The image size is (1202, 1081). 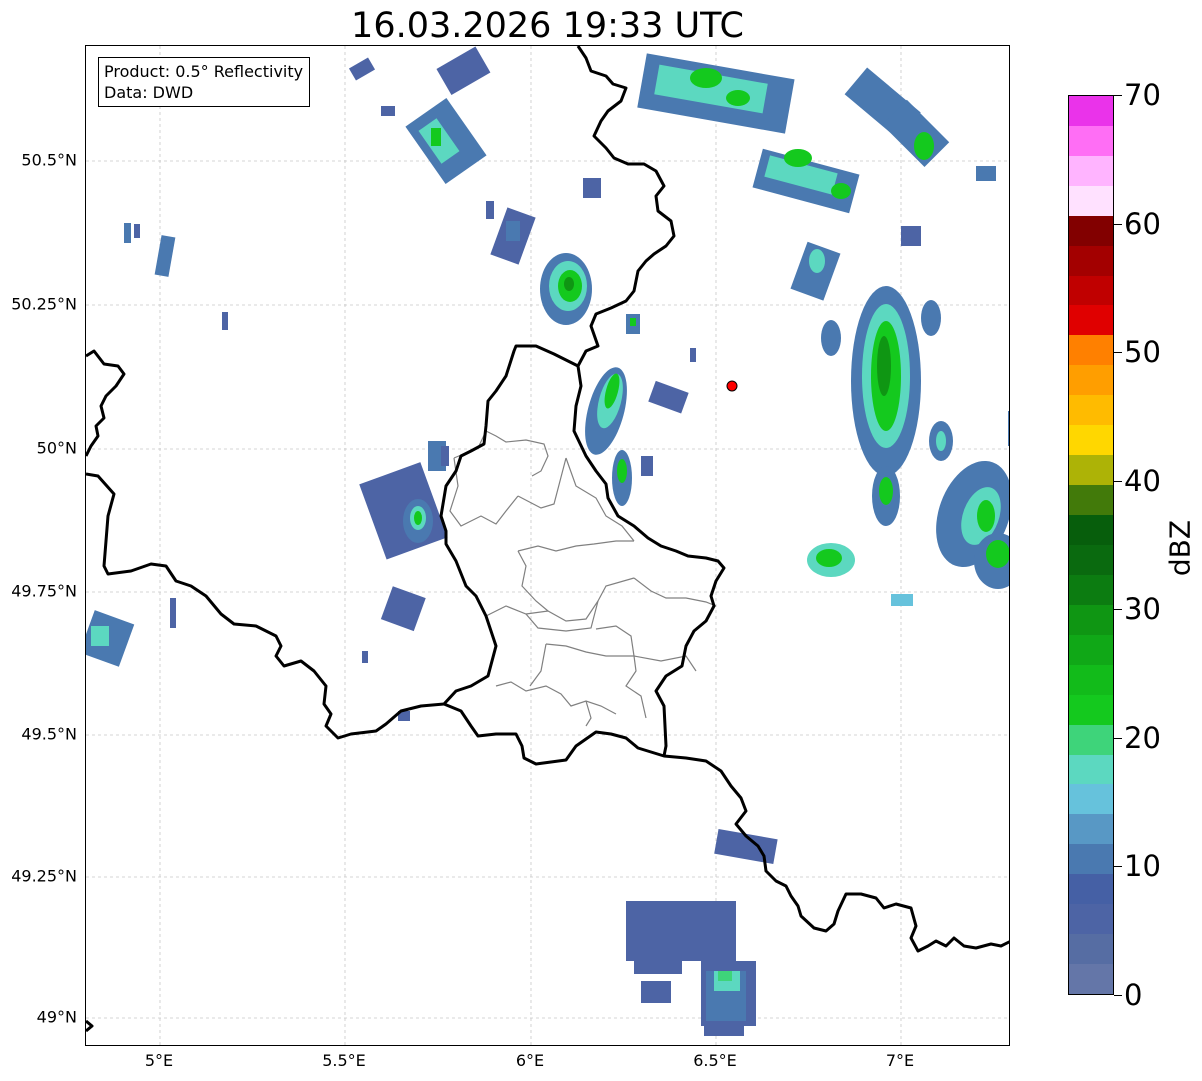 What do you see at coordinates (590, 293) in the screenshot?
I see `echo-cell-center` at bounding box center [590, 293].